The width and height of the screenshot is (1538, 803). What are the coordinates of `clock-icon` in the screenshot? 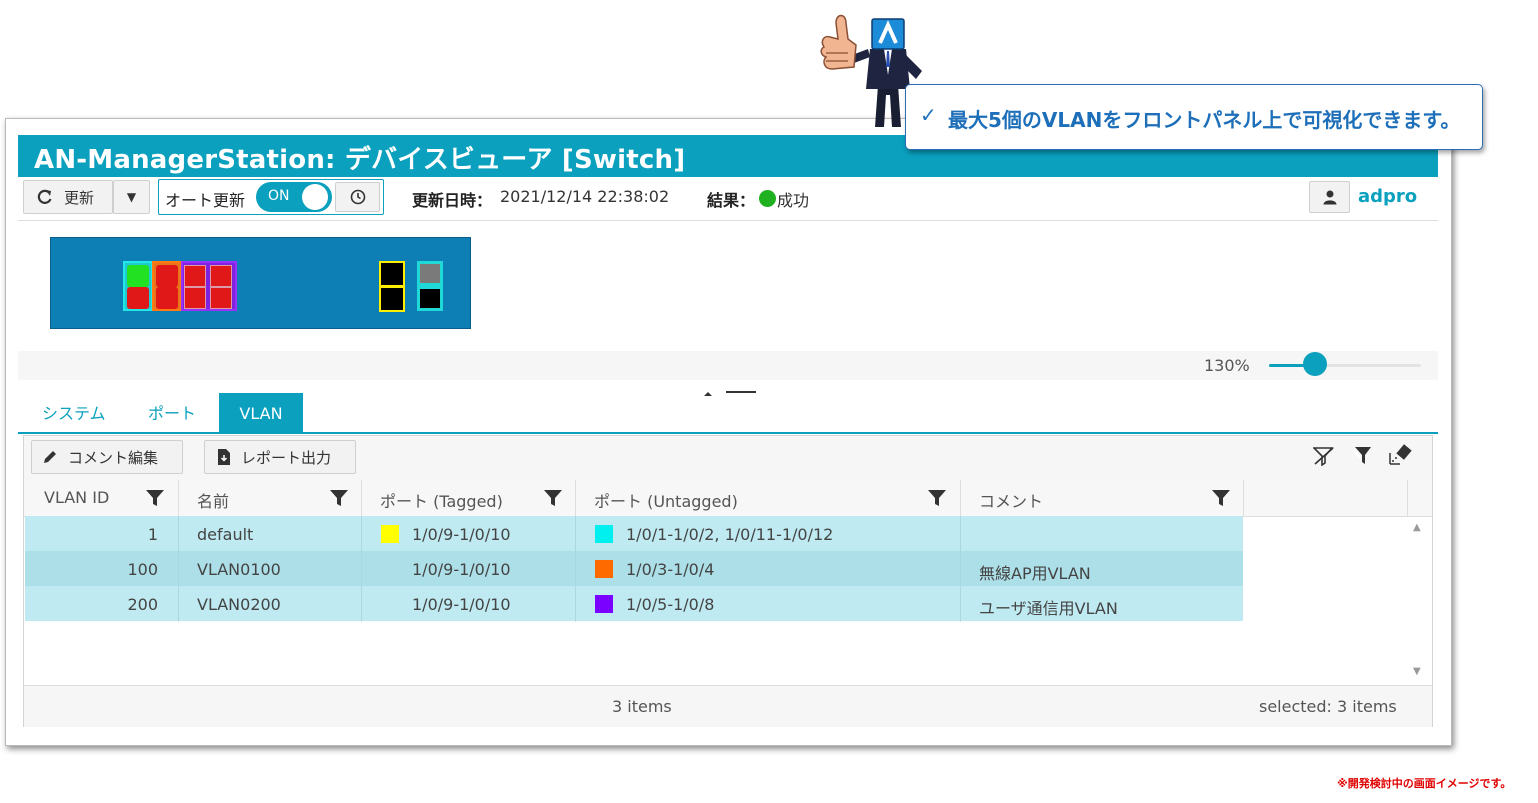 It's located at (357, 197).